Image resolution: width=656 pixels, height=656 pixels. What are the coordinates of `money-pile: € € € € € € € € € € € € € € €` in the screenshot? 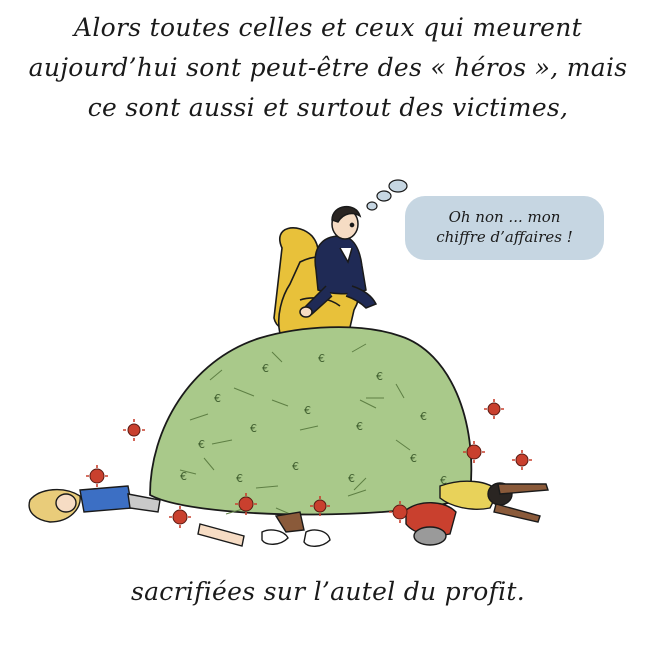 It's located at (311, 421).